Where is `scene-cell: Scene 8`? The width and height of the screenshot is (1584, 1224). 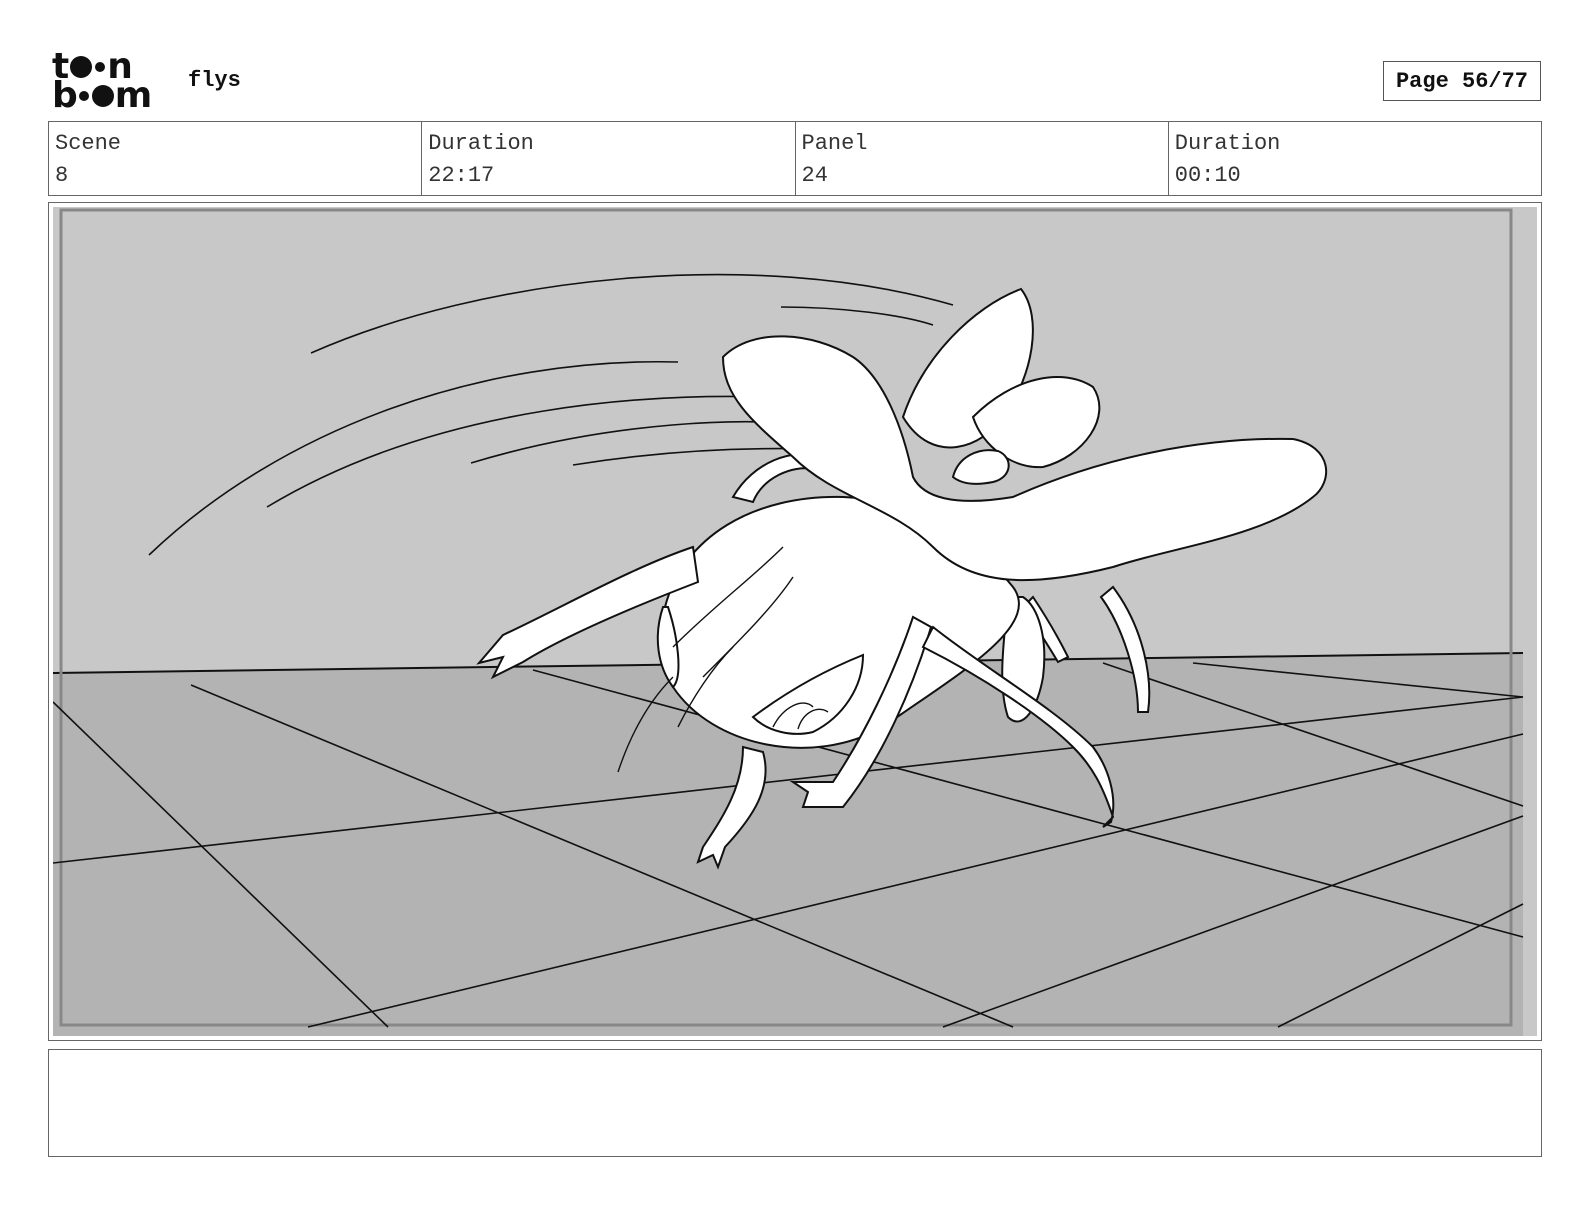
scene-cell: Scene 8 is located at coordinates (236, 158).